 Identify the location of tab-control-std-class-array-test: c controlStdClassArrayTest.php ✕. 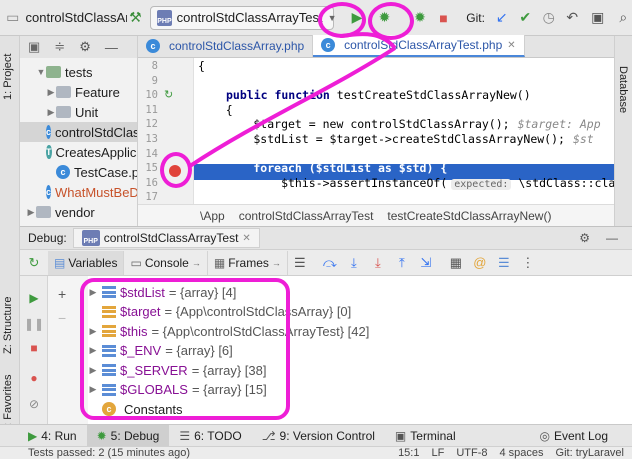
(419, 46).